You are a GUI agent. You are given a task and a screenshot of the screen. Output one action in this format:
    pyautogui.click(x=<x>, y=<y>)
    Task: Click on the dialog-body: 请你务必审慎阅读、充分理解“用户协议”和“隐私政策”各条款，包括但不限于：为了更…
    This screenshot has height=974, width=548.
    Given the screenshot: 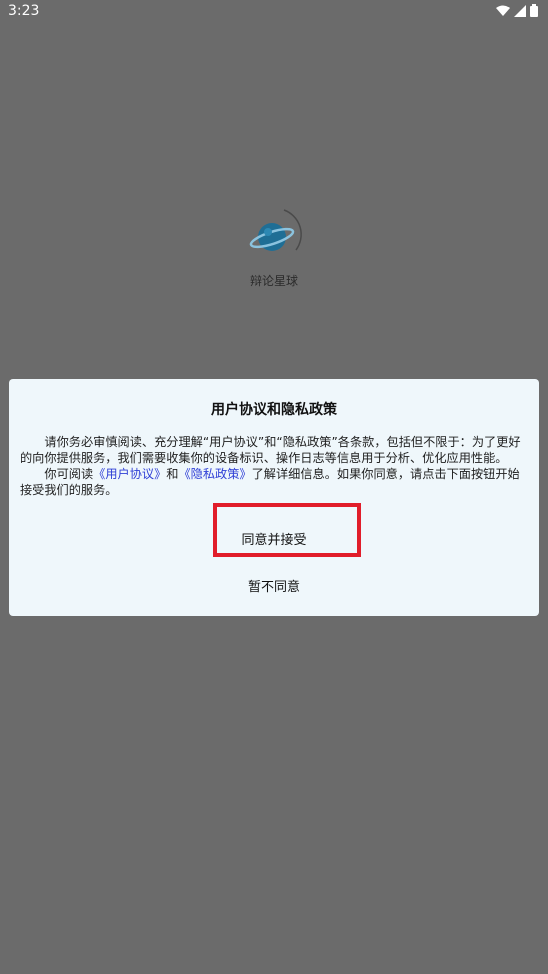 What is the action you would take?
    pyautogui.click(x=274, y=466)
    